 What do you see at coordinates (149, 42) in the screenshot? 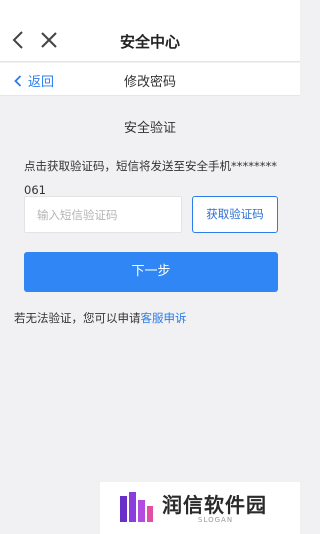
I see `page-title: 安全中心` at bounding box center [149, 42].